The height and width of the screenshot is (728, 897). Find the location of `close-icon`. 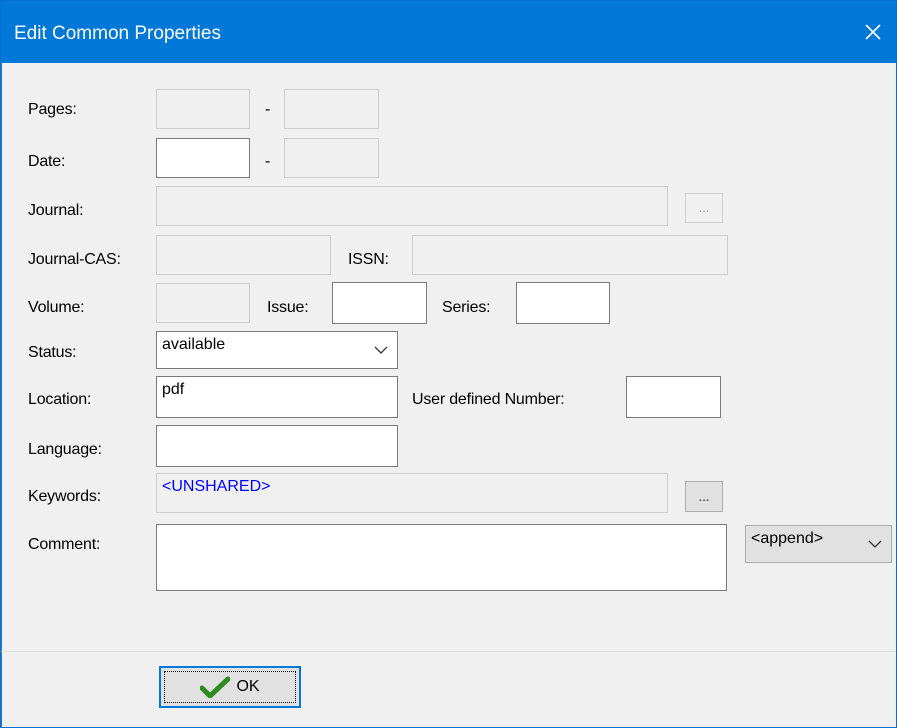

close-icon is located at coordinates (873, 32).